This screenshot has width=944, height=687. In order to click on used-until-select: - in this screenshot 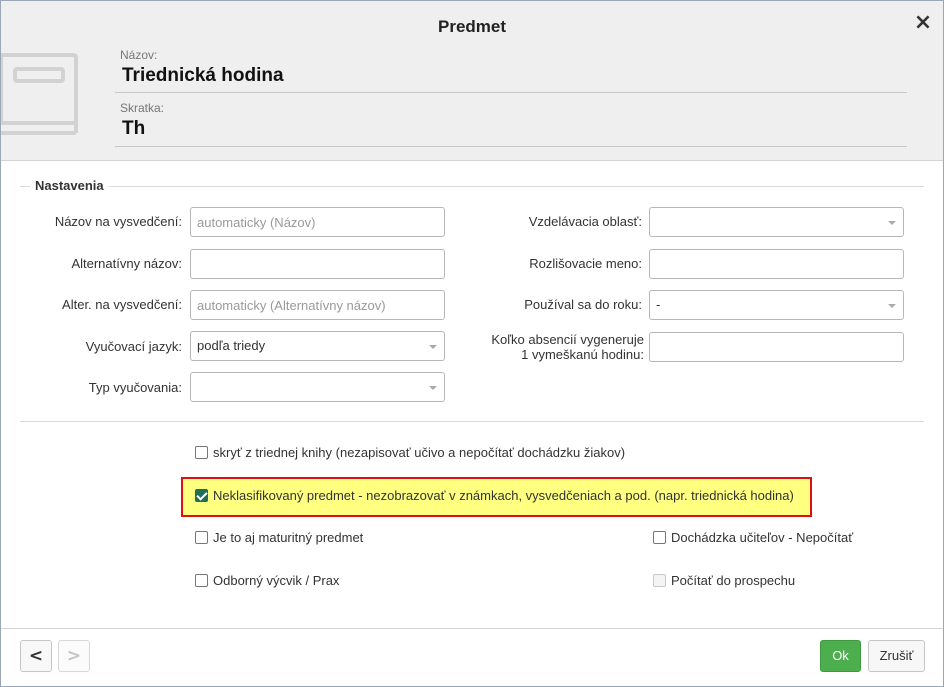, I will do `click(776, 305)`.